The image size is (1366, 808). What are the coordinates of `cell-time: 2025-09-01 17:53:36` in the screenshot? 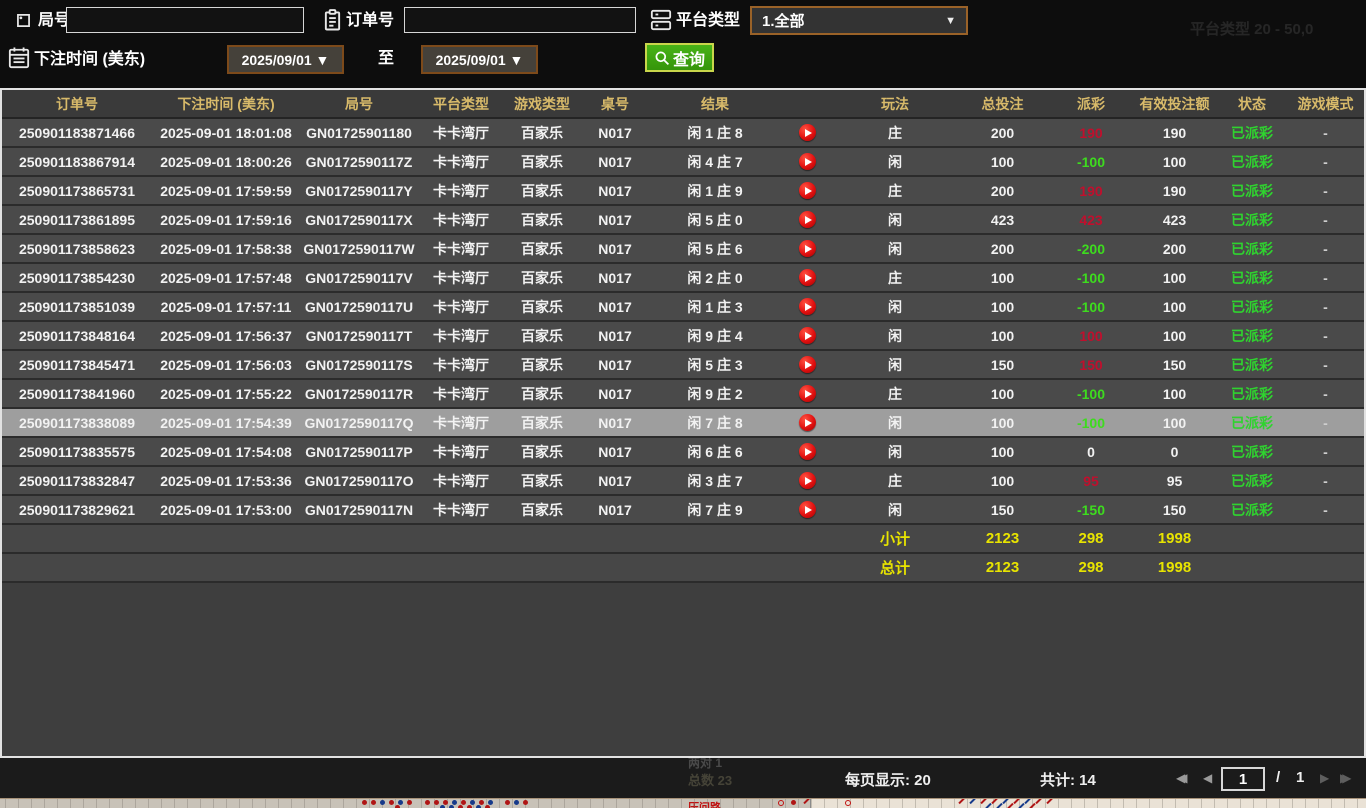 It's located at (226, 480).